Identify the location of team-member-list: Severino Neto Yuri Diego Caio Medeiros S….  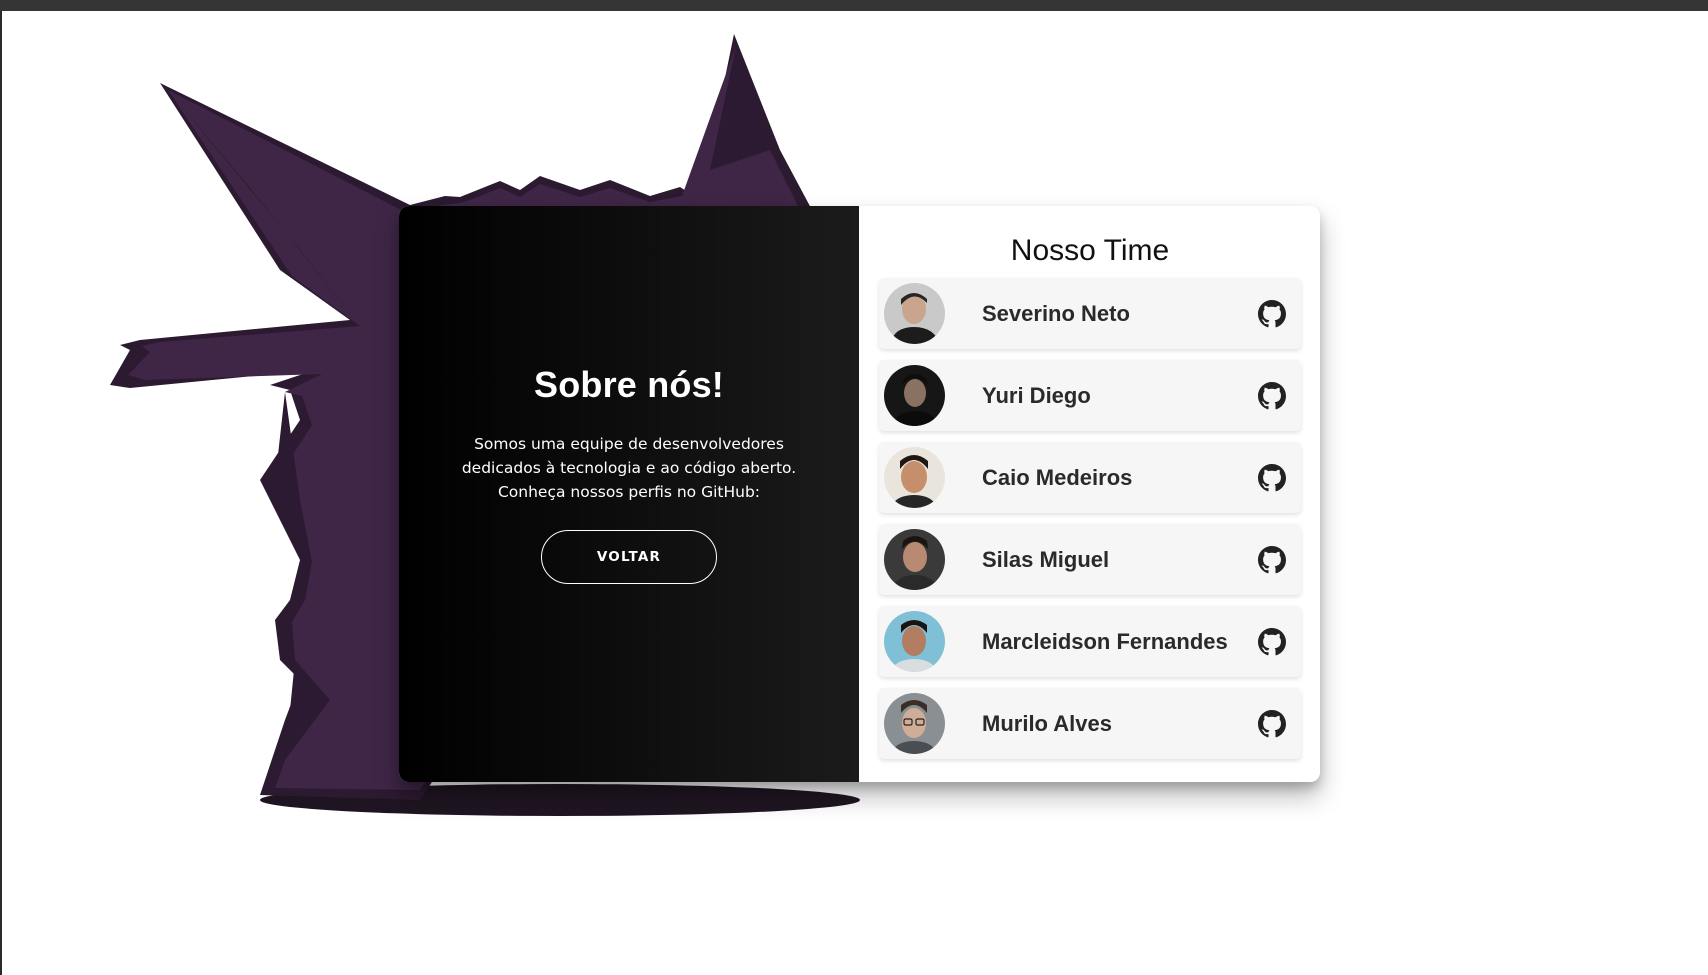
(1090, 518).